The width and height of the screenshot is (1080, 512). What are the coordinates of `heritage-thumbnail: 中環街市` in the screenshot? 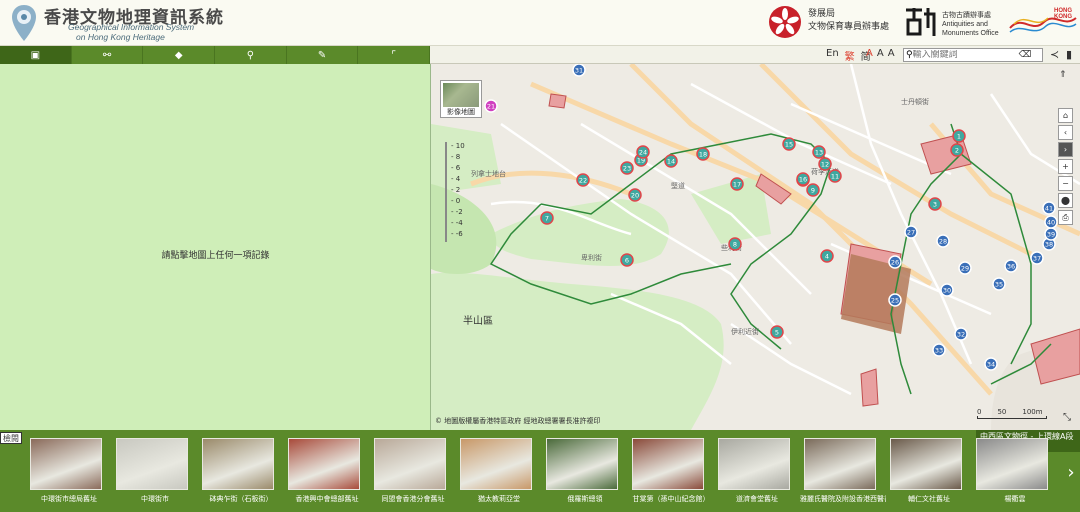 It's located at (158, 474).